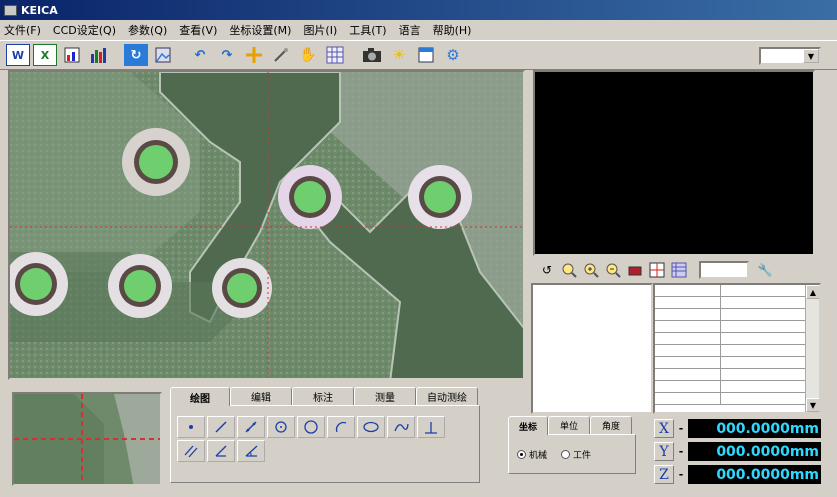 This screenshot has height=497, width=837. Describe the element at coordinates (592, 348) in the screenshot. I see `result-list` at that location.